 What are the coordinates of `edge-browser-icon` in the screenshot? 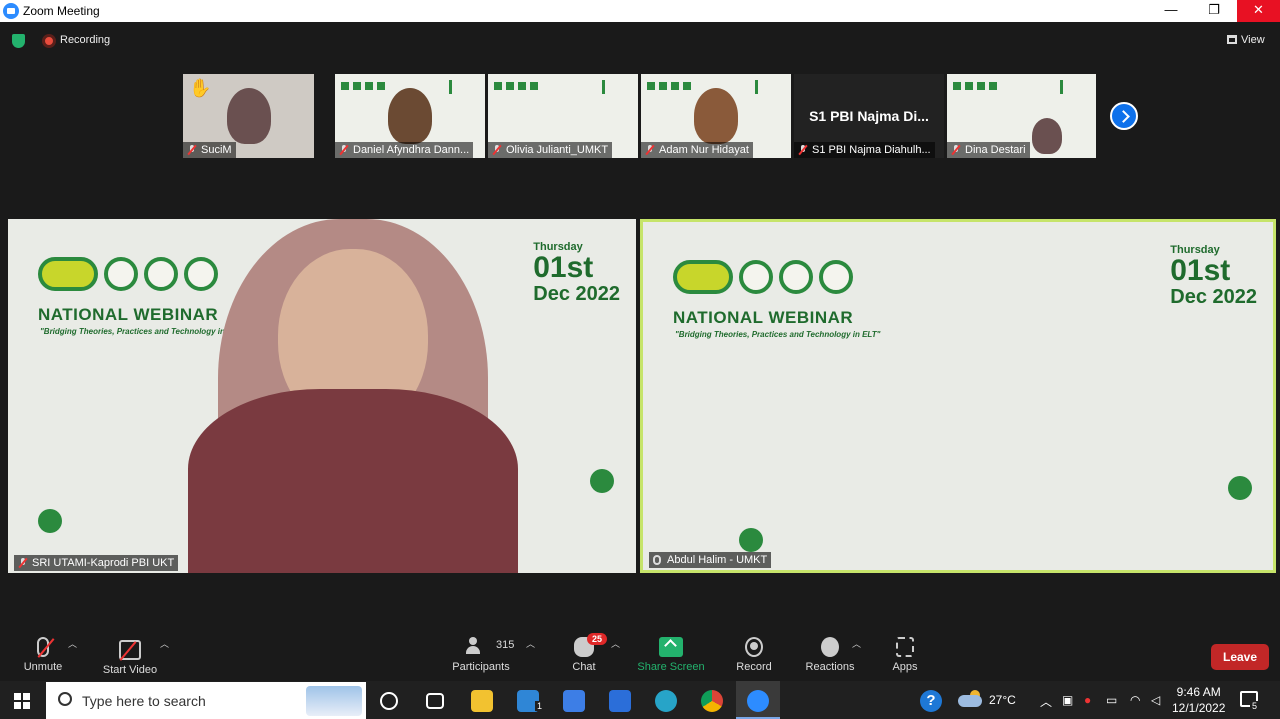 It's located at (666, 701).